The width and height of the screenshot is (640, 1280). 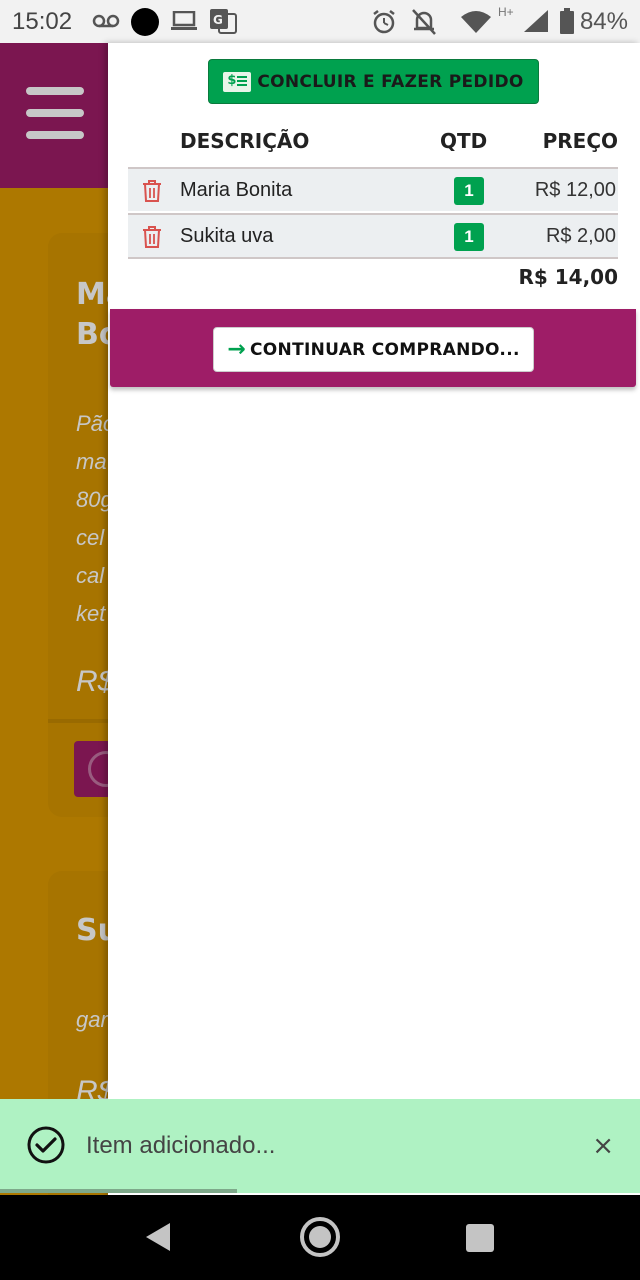 What do you see at coordinates (236, 190) in the screenshot?
I see `cart-item-name: Maria Bonita` at bounding box center [236, 190].